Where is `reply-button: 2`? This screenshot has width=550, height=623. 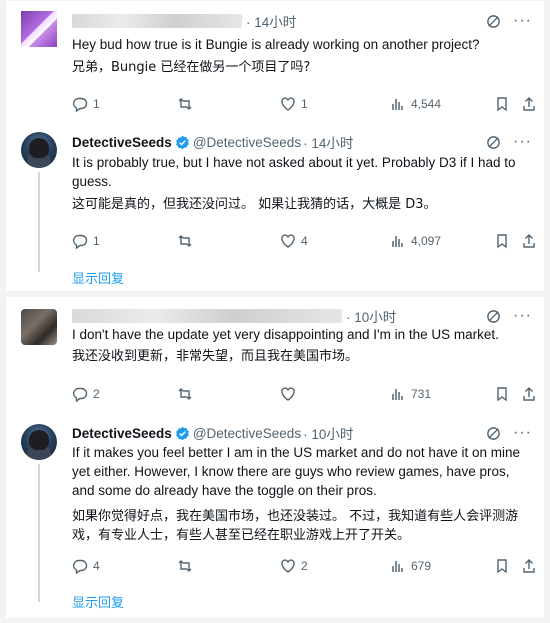
reply-button: 2 is located at coordinates (86, 394).